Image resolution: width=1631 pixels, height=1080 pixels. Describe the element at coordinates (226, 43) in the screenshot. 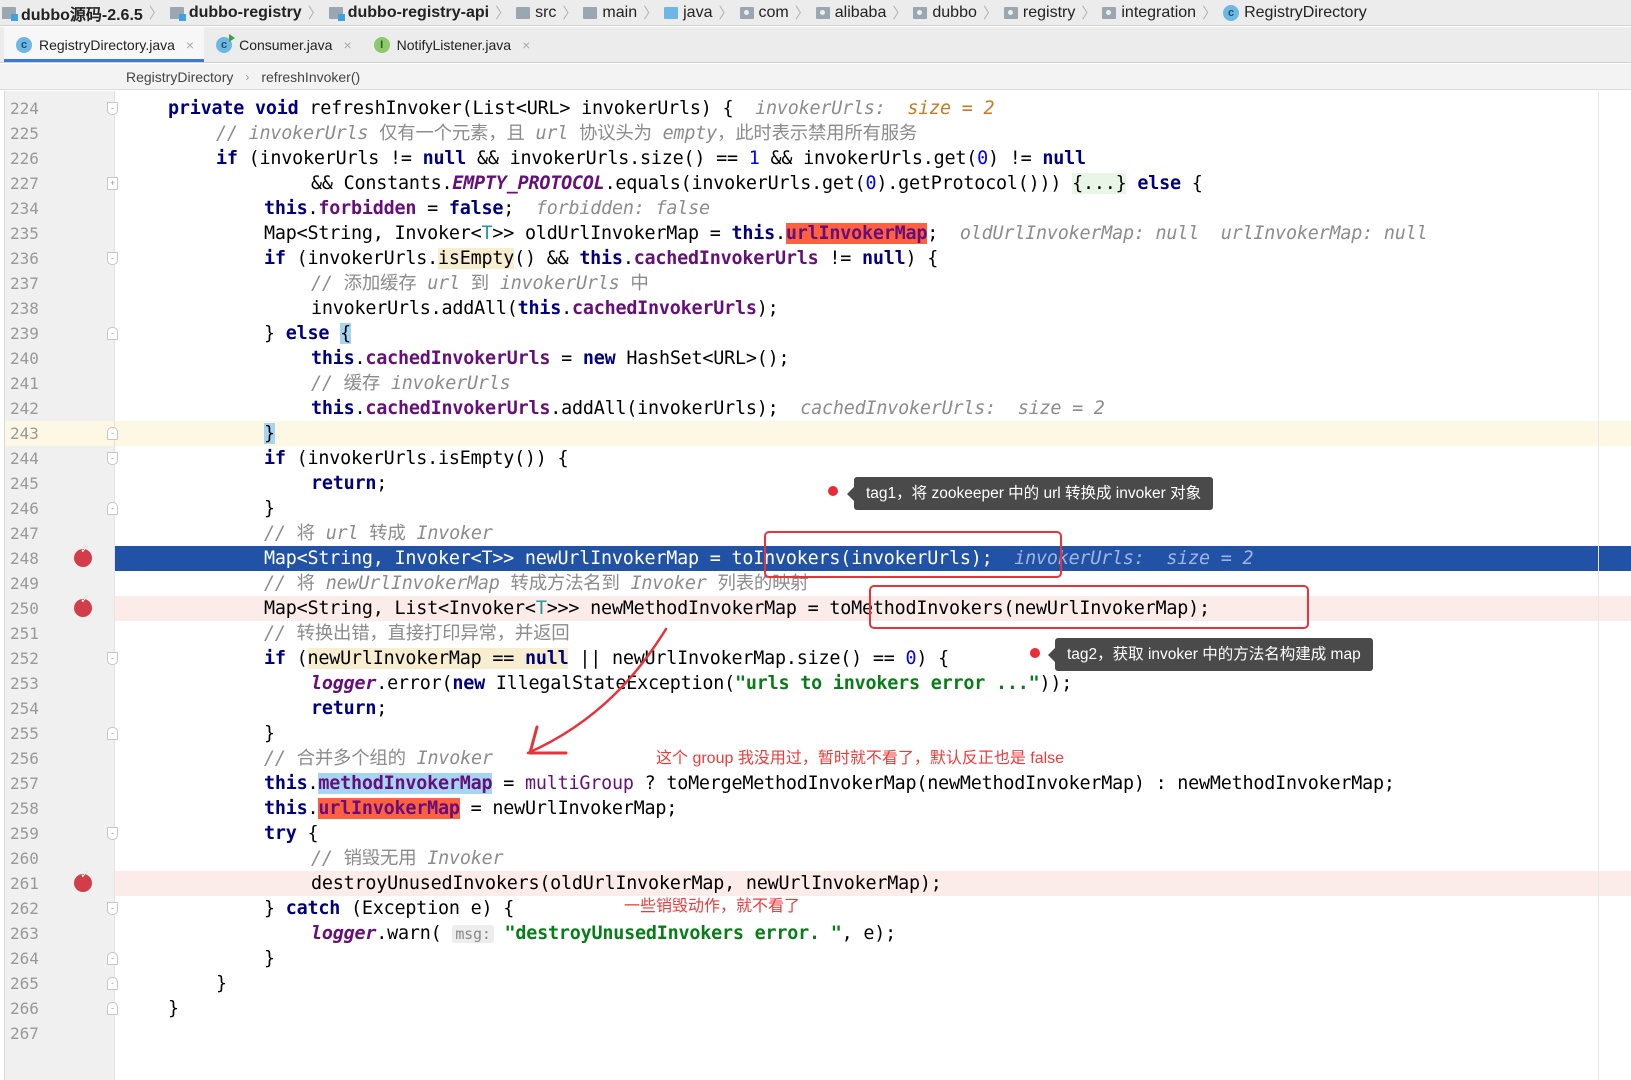

I see `runnable-class-icon: c` at that location.